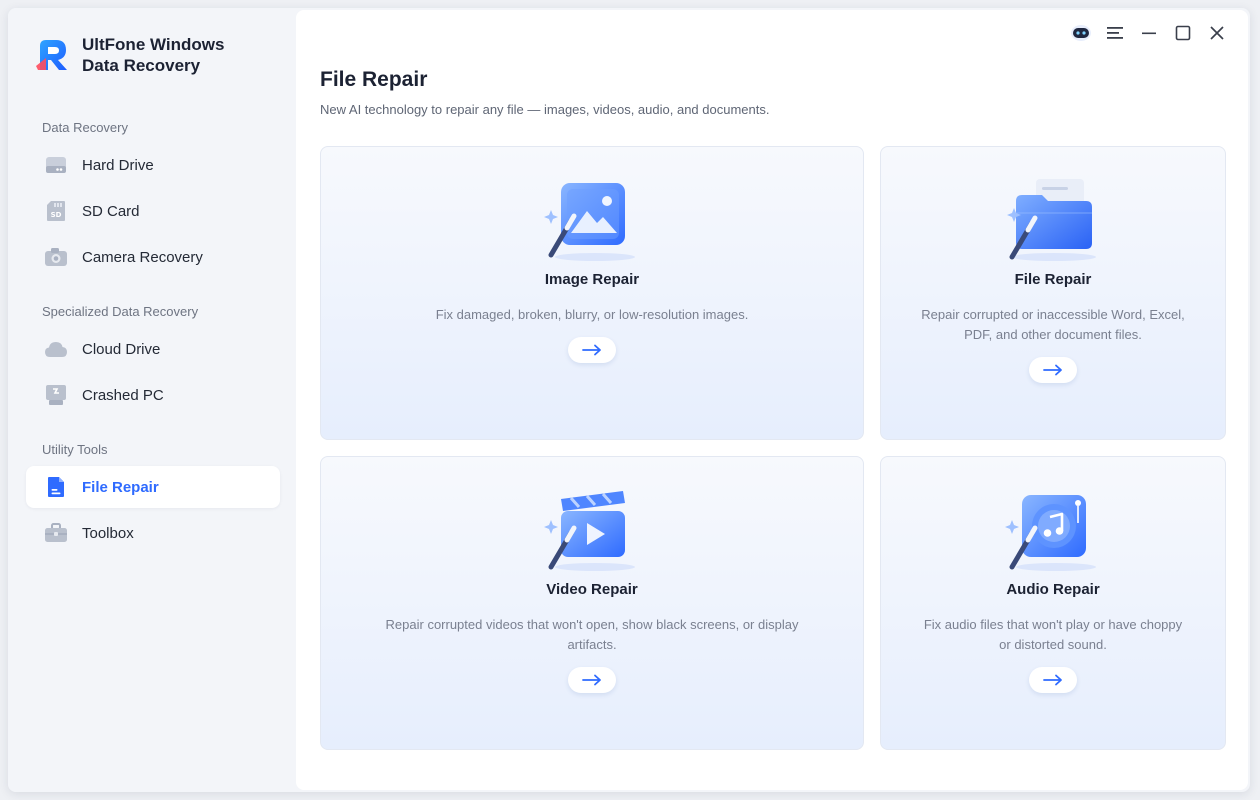  I want to click on video-repair-go-button, so click(592, 680).